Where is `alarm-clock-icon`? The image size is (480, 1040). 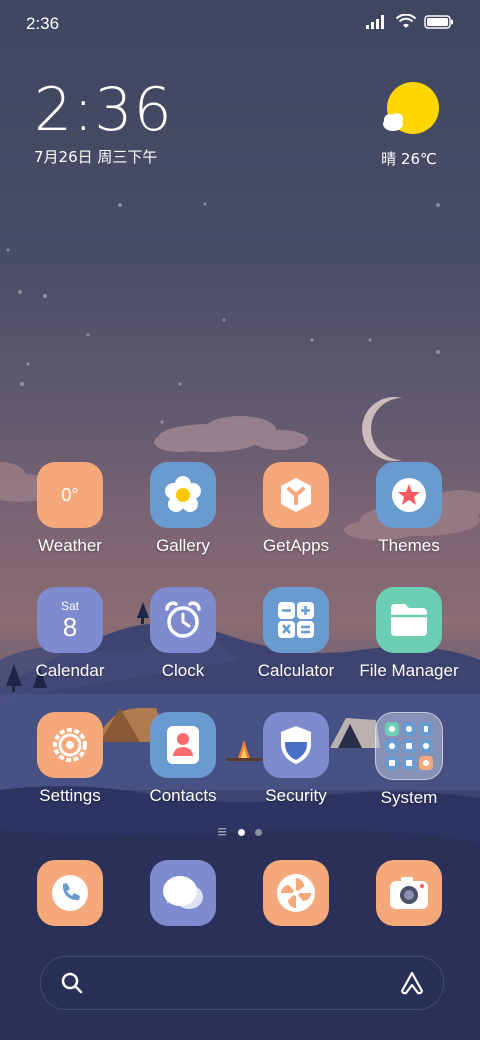
alarm-clock-icon is located at coordinates (183, 620).